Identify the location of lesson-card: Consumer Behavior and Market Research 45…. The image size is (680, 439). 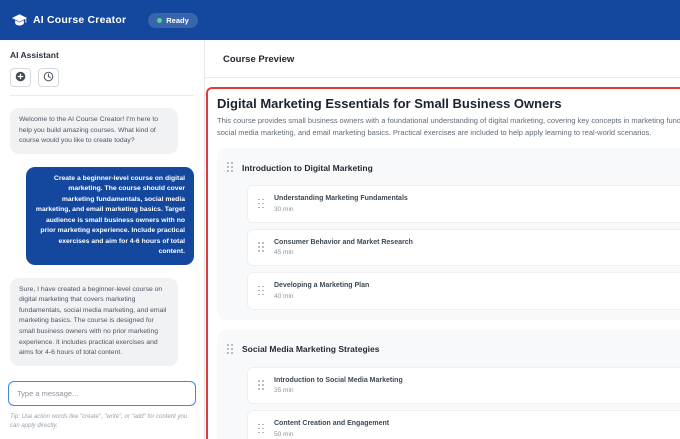
(463, 247).